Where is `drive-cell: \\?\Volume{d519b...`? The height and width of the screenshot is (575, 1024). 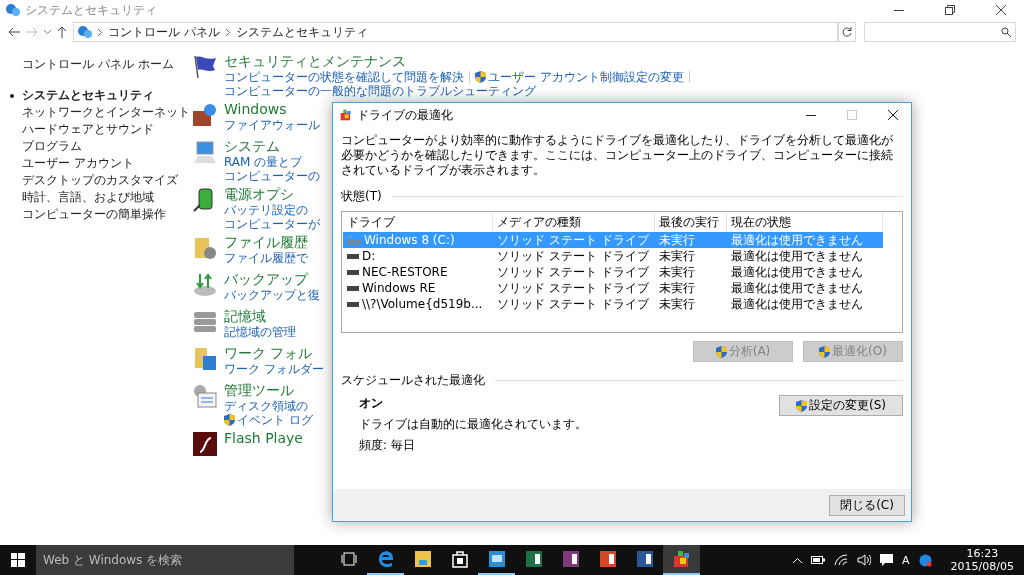 drive-cell: \\?\Volume{d519b... is located at coordinates (418, 304).